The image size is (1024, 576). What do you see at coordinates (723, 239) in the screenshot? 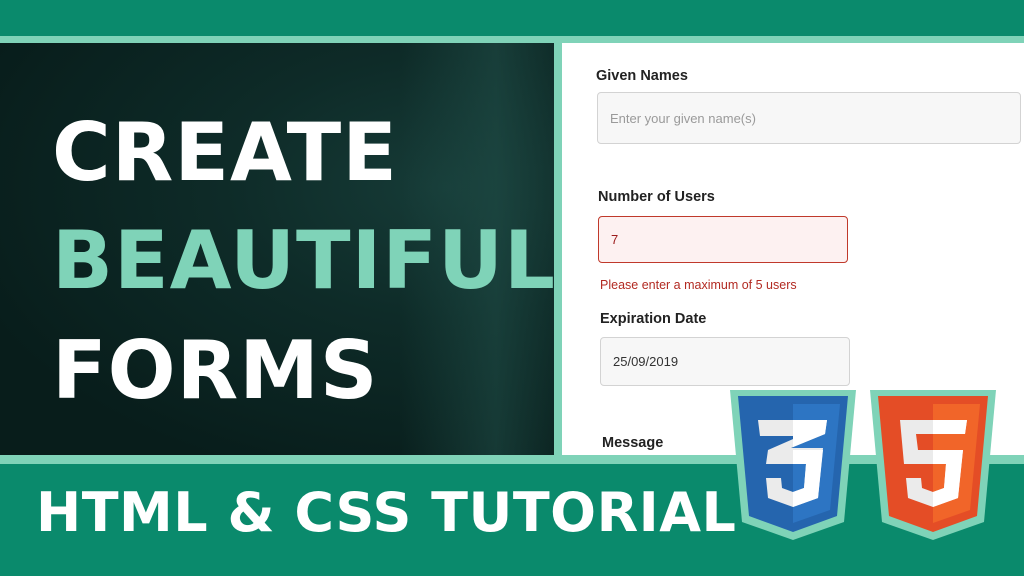
I see `number-of-users-input` at bounding box center [723, 239].